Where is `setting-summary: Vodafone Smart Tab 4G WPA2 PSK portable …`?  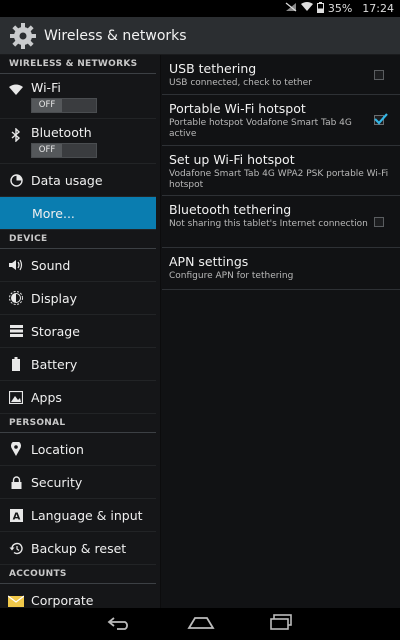 setting-summary: Vodafone Smart Tab 4G WPA2 PSK portable … is located at coordinates (279, 179).